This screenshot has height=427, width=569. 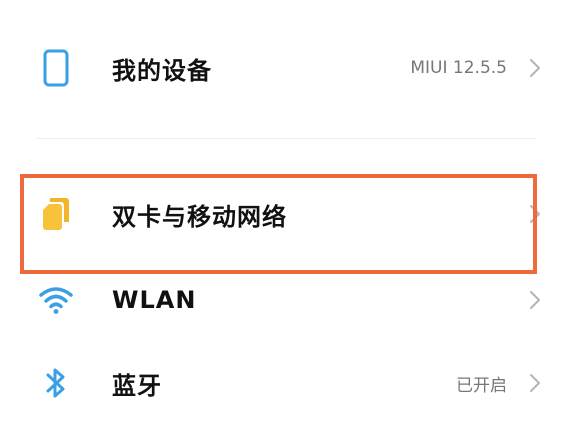 I want to click on bluetooth-icon, so click(x=56, y=383).